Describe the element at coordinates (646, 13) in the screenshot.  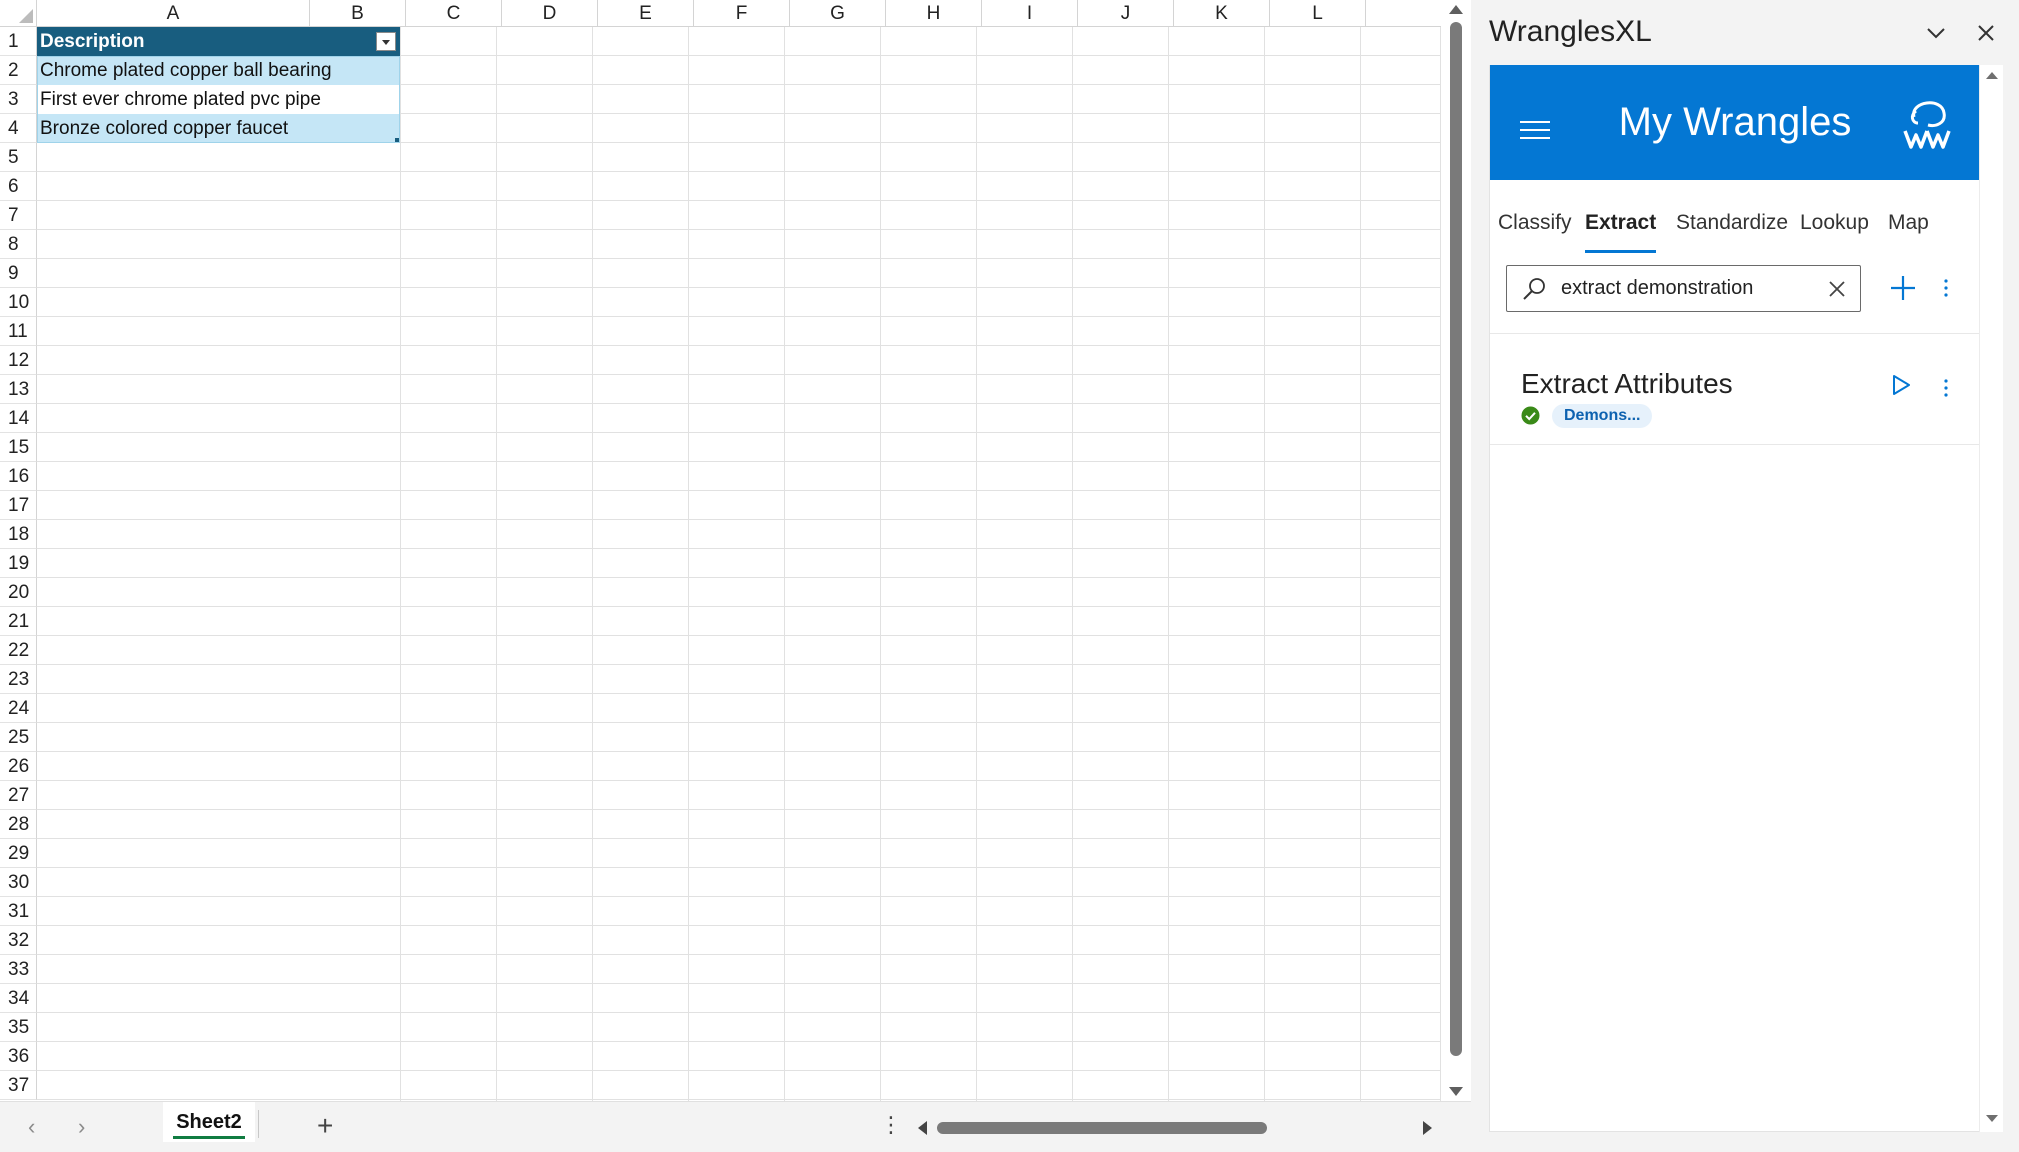
I see `column-header-e: E` at that location.